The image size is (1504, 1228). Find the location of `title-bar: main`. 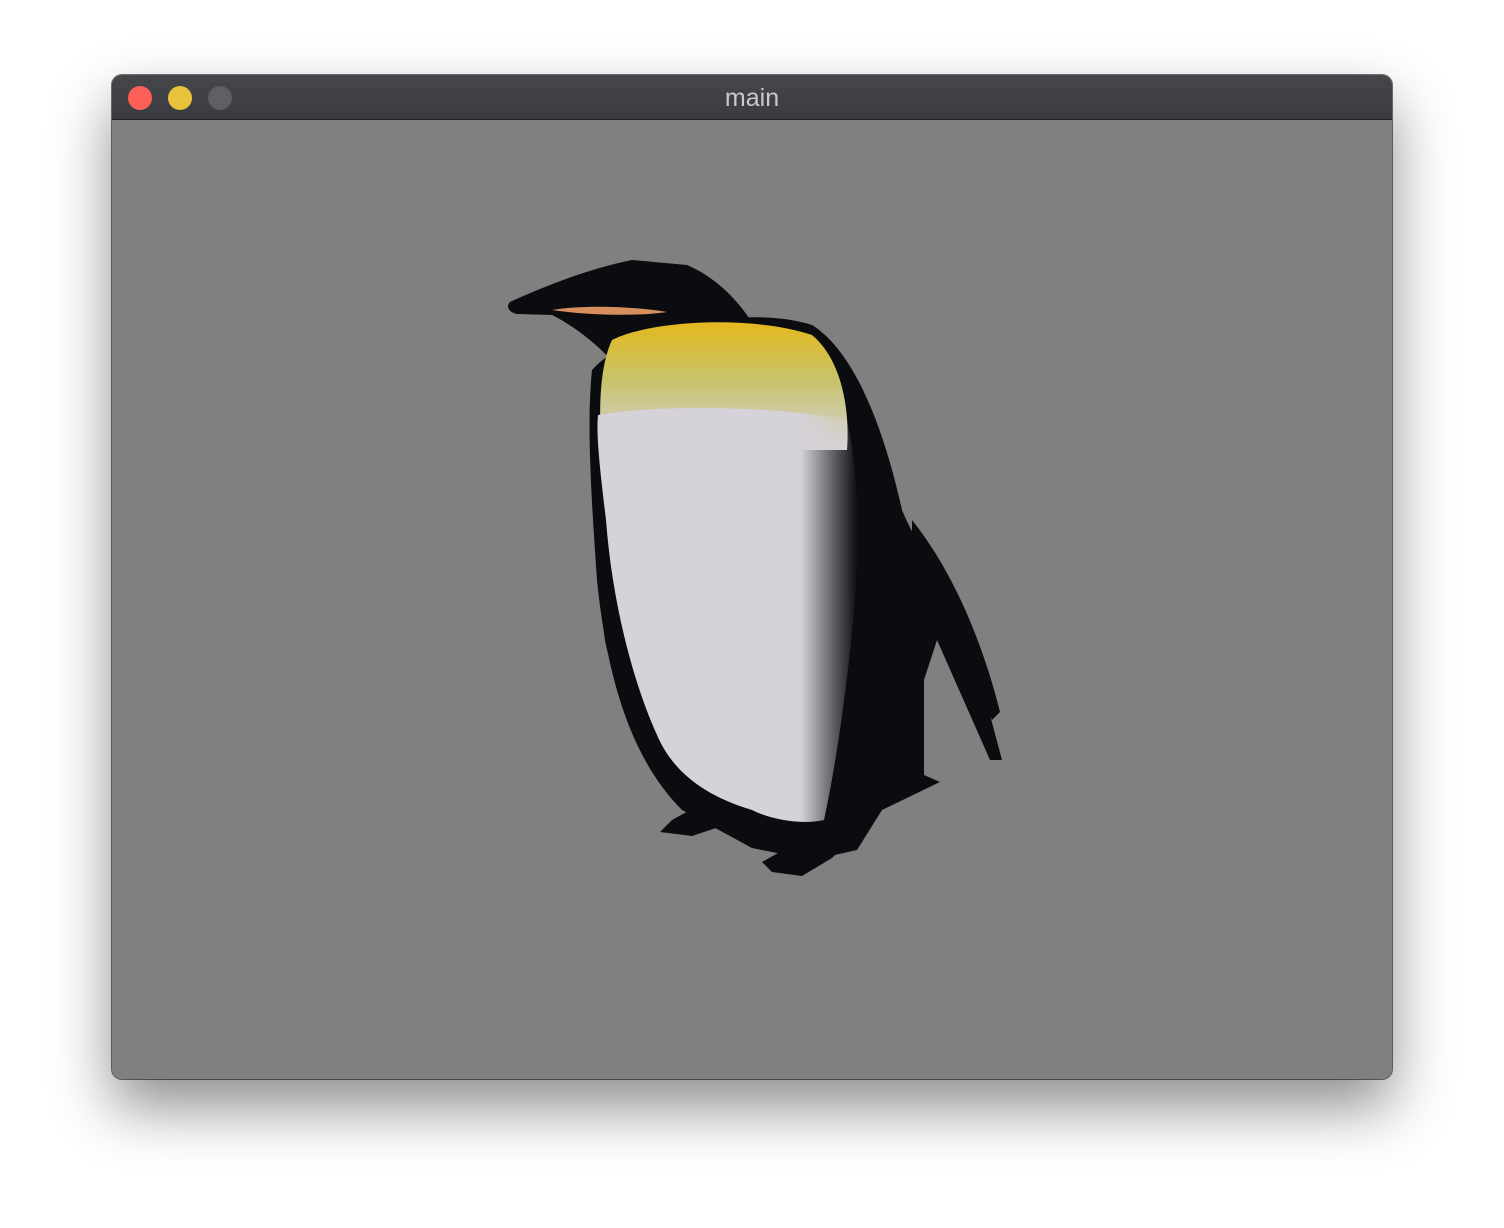

title-bar: main is located at coordinates (752, 97).